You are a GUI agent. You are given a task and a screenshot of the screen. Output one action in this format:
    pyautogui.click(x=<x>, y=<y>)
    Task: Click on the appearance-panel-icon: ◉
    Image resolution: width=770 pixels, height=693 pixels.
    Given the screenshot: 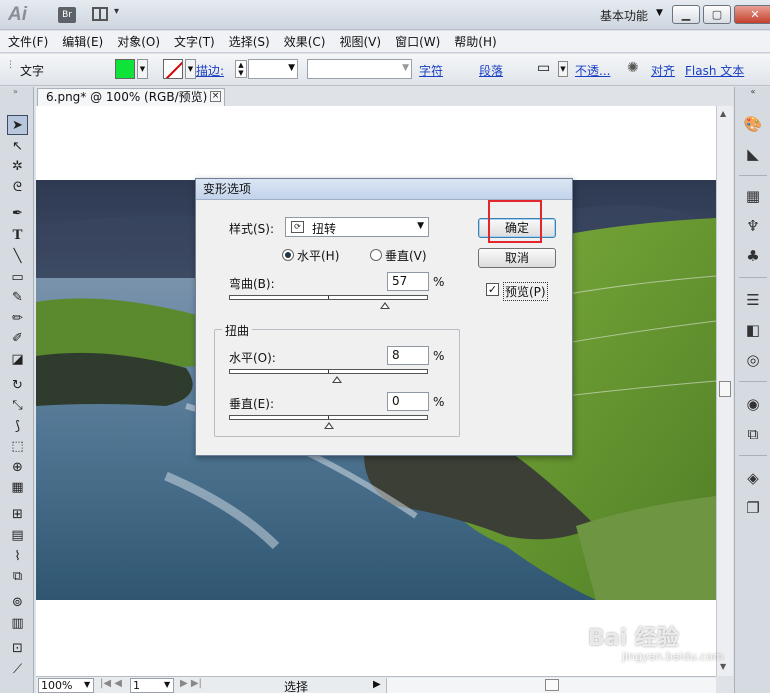 What is the action you would take?
    pyautogui.click(x=753, y=404)
    